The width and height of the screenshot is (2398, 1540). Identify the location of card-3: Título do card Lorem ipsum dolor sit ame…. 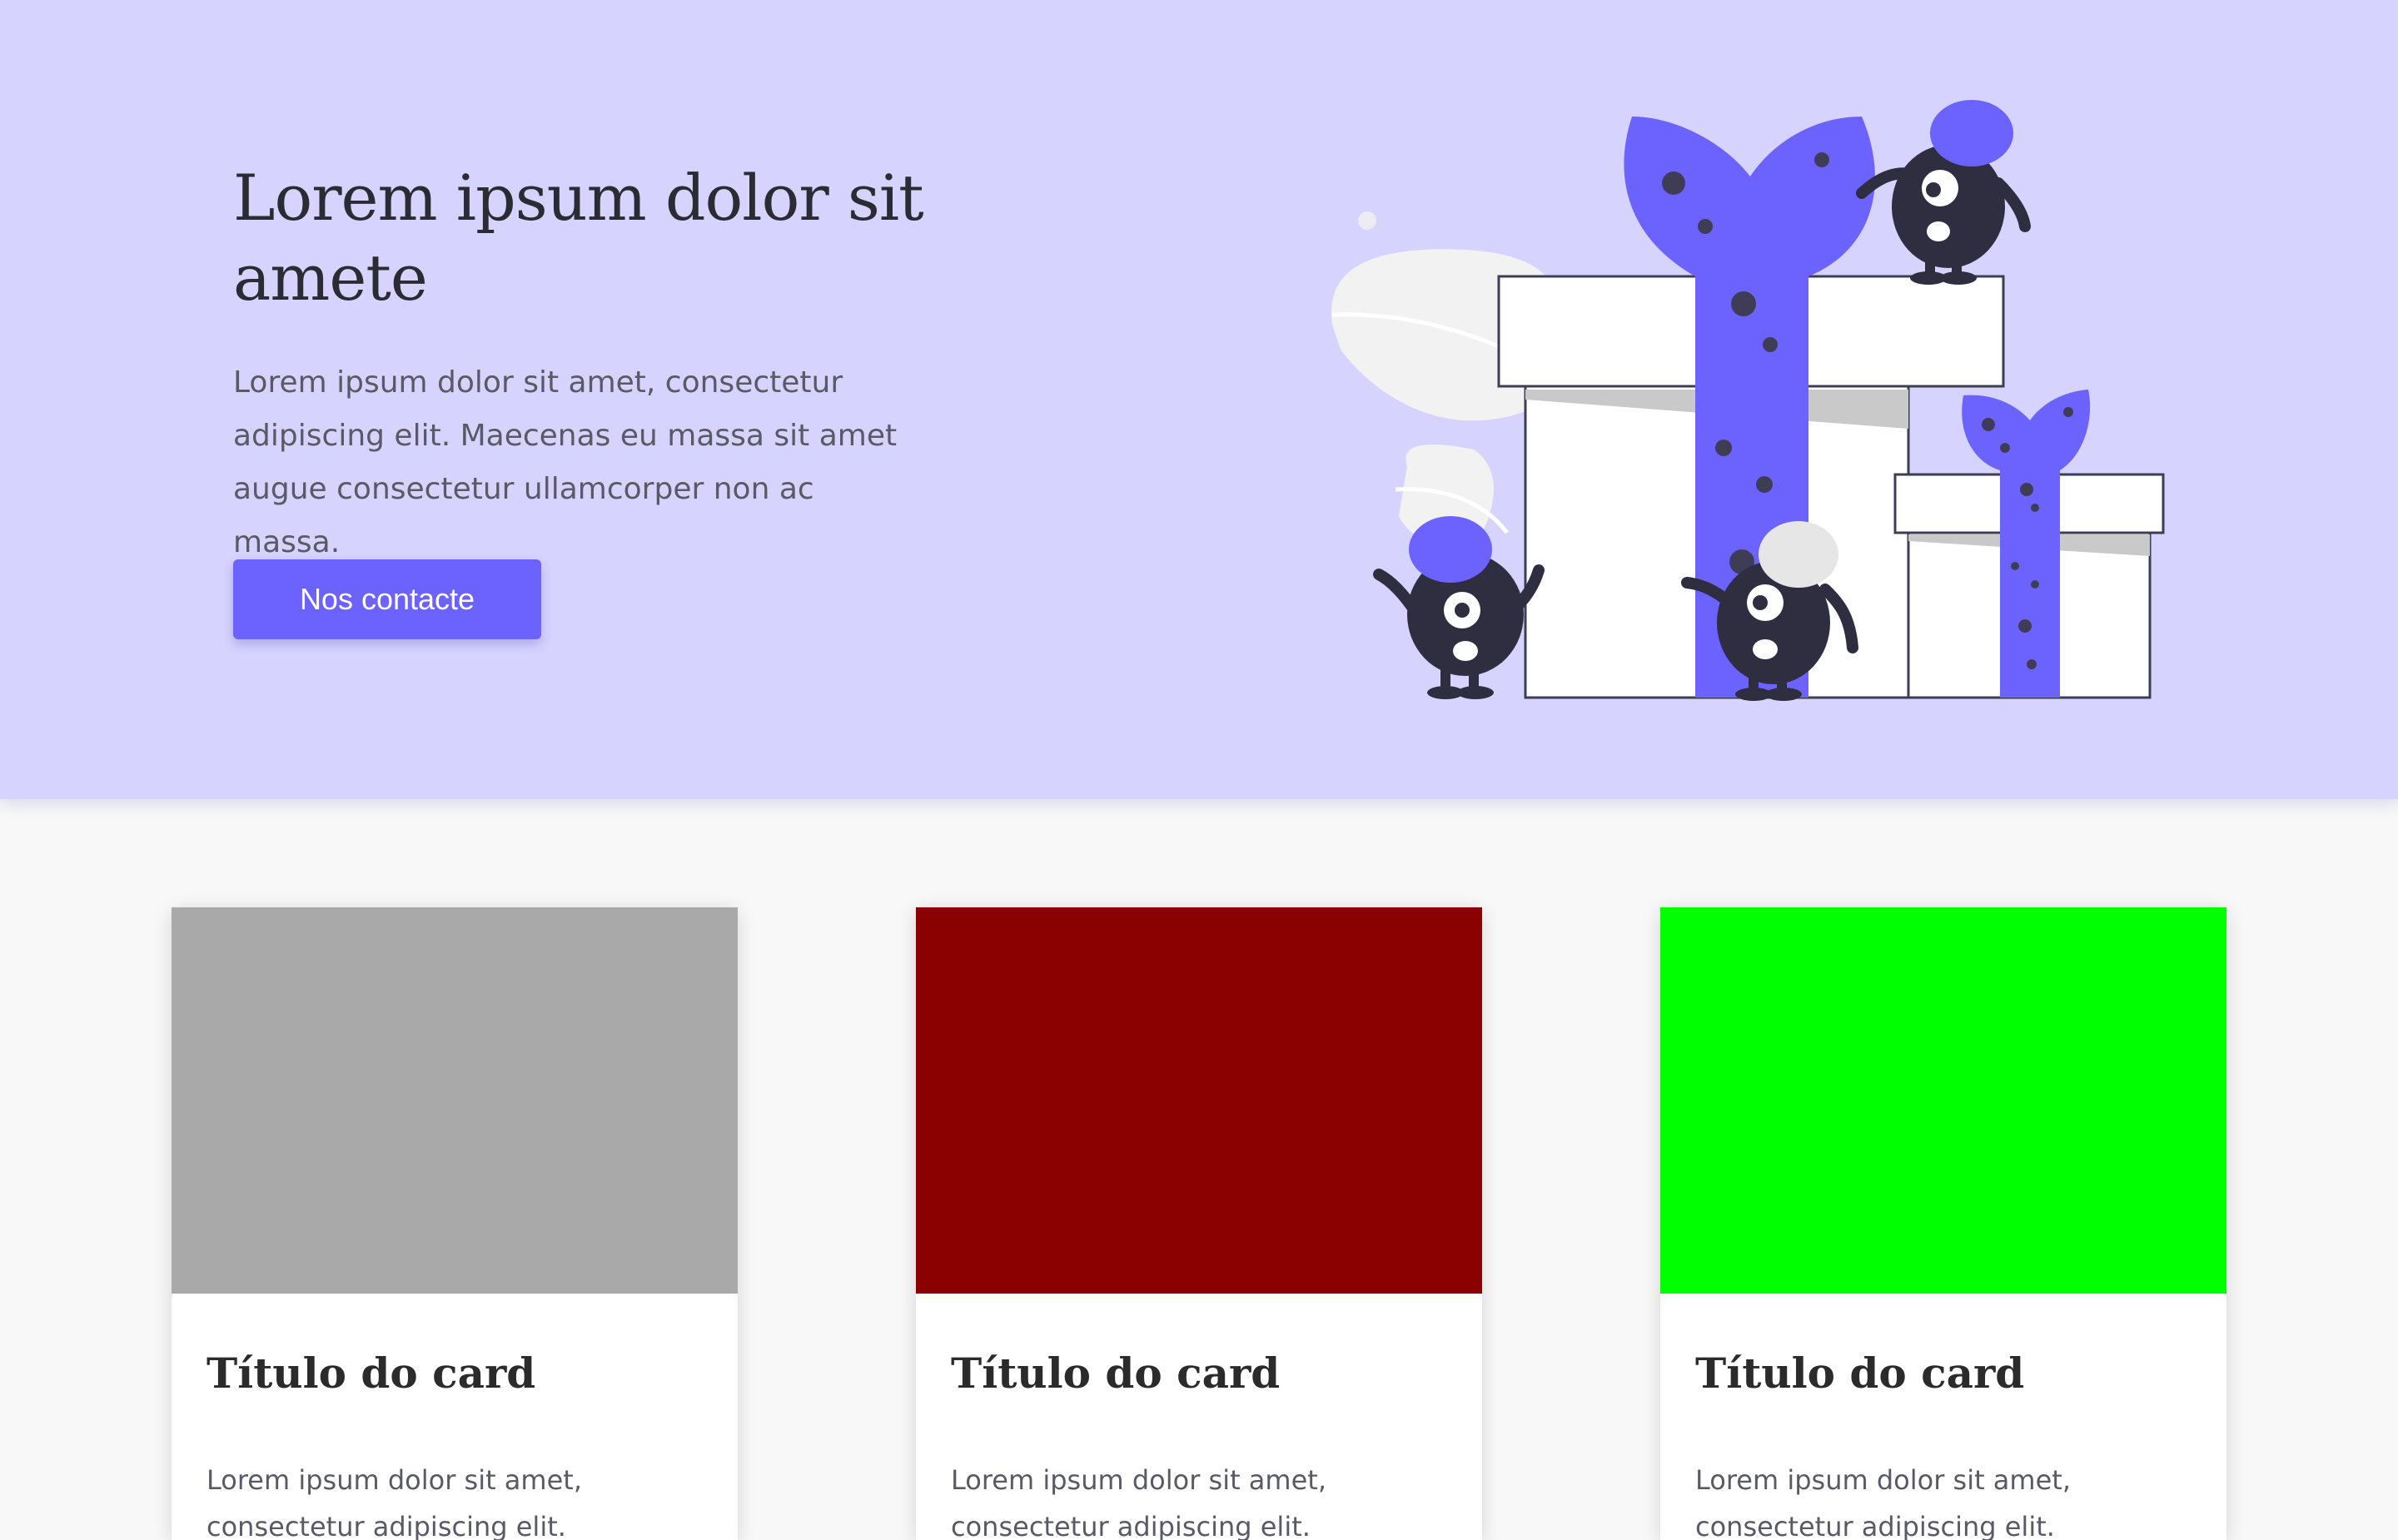
(1943, 1224).